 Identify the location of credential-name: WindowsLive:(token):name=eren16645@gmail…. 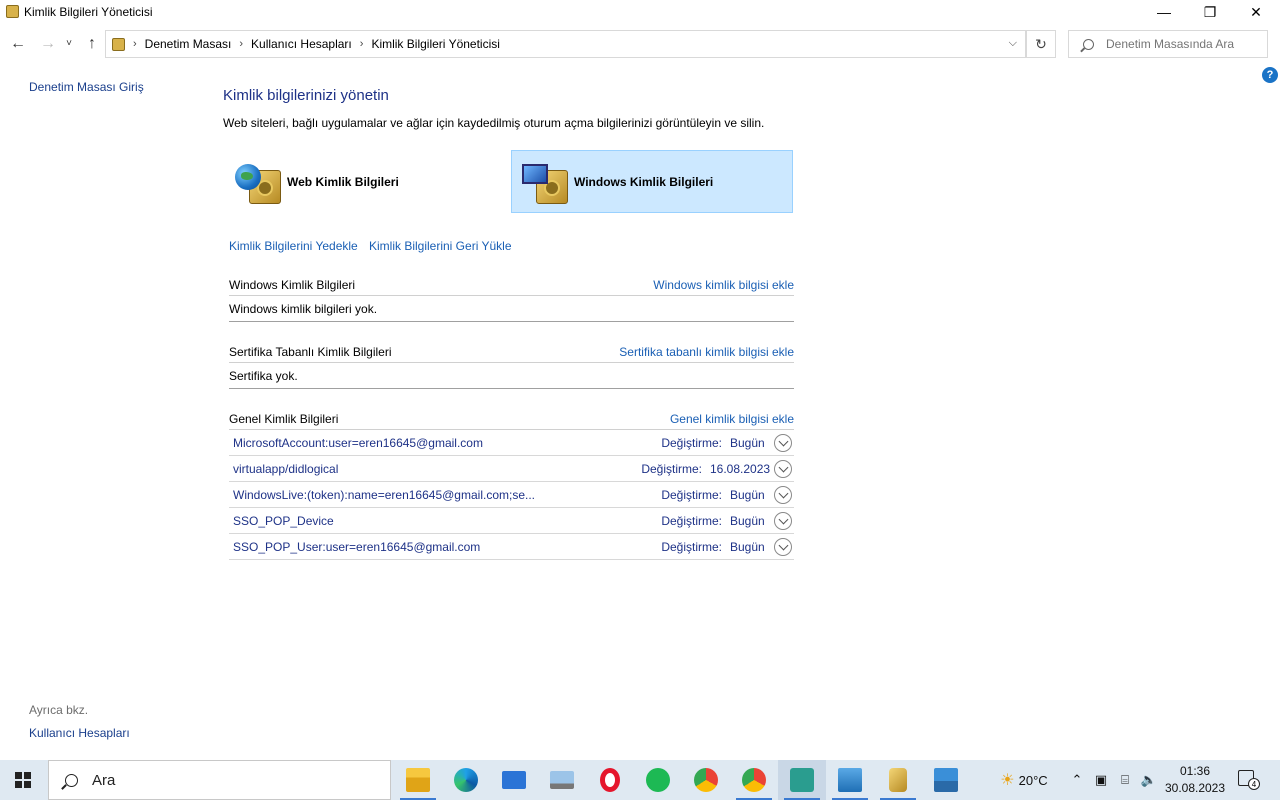
(384, 494).